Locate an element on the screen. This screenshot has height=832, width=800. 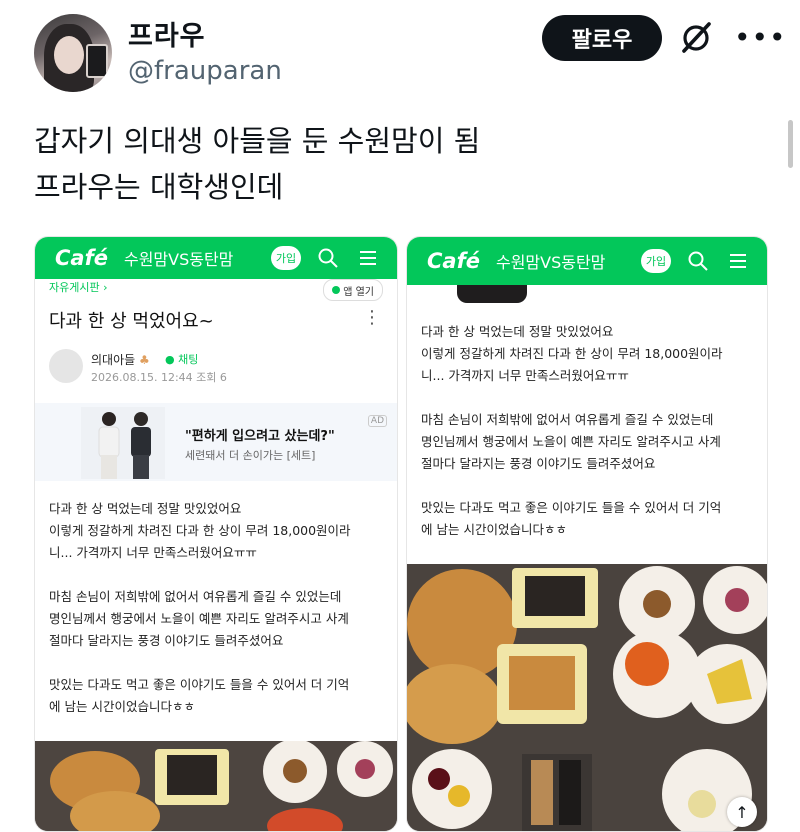
tweet-text: 갑자기 의대생 아들을 둔 수원맘이 됨 프라우는 대학생인데 is located at coordinates (257, 164).